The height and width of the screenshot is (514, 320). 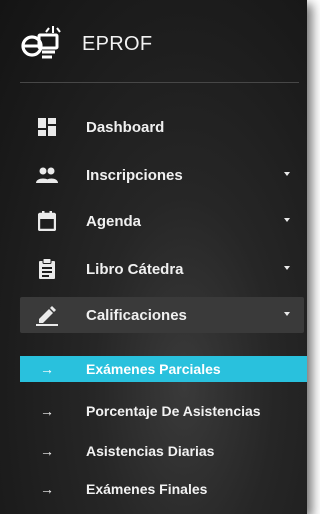 What do you see at coordinates (47, 127) in the screenshot?
I see `dashboard-icon` at bounding box center [47, 127].